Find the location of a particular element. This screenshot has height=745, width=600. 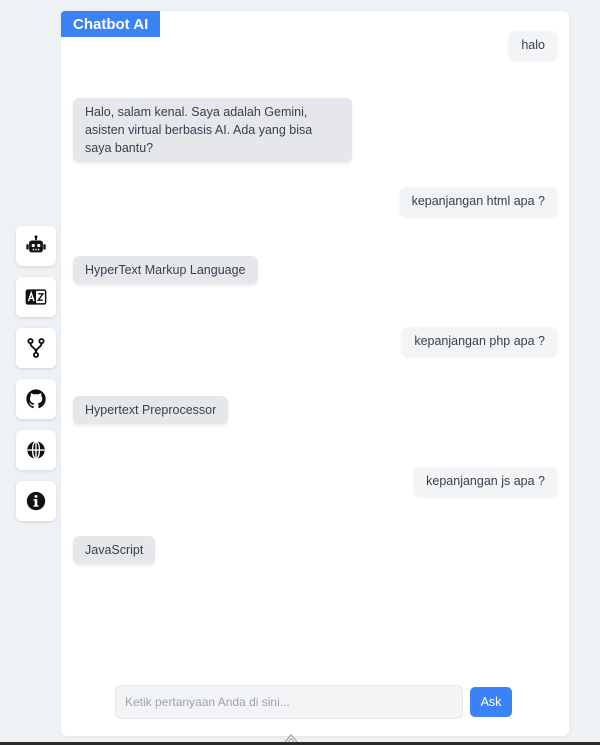

expand-handle is located at coordinates (291, 738).